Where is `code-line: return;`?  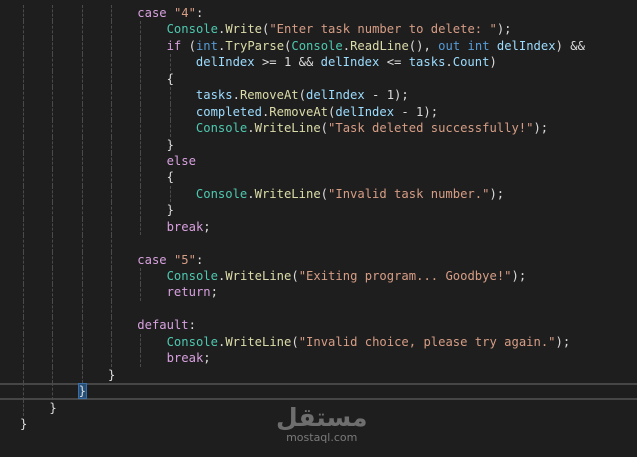
code-line: return; is located at coordinates (318, 292).